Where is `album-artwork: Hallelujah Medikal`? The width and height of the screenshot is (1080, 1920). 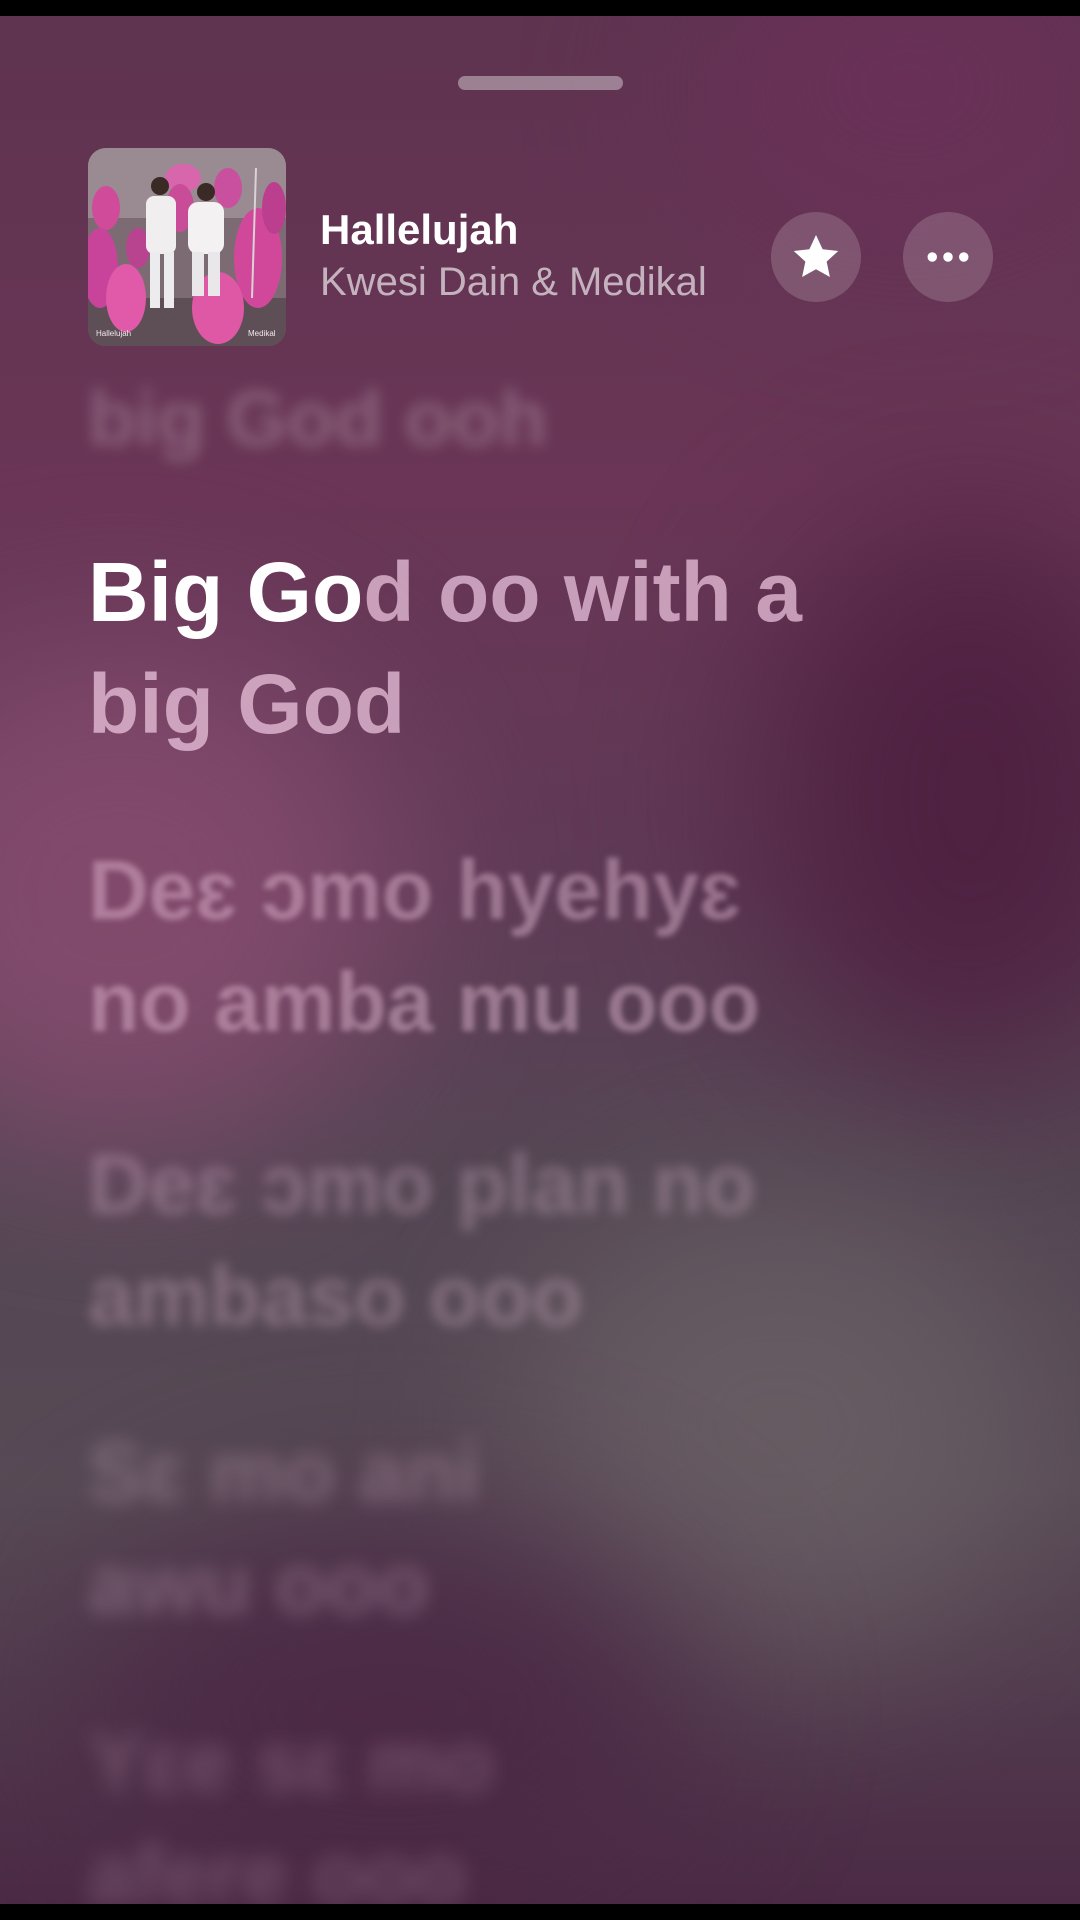 album-artwork: Hallelujah Medikal is located at coordinates (187, 247).